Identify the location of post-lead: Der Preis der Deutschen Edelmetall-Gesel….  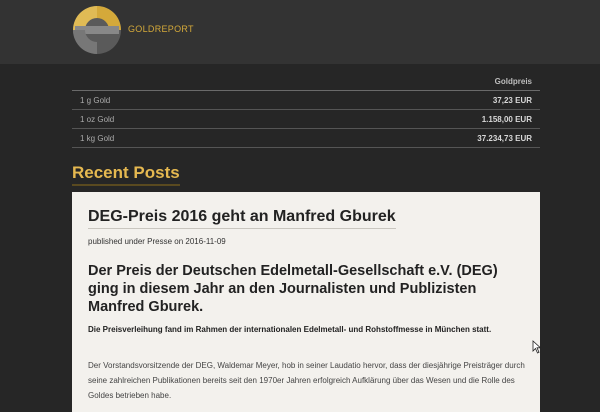
(293, 289).